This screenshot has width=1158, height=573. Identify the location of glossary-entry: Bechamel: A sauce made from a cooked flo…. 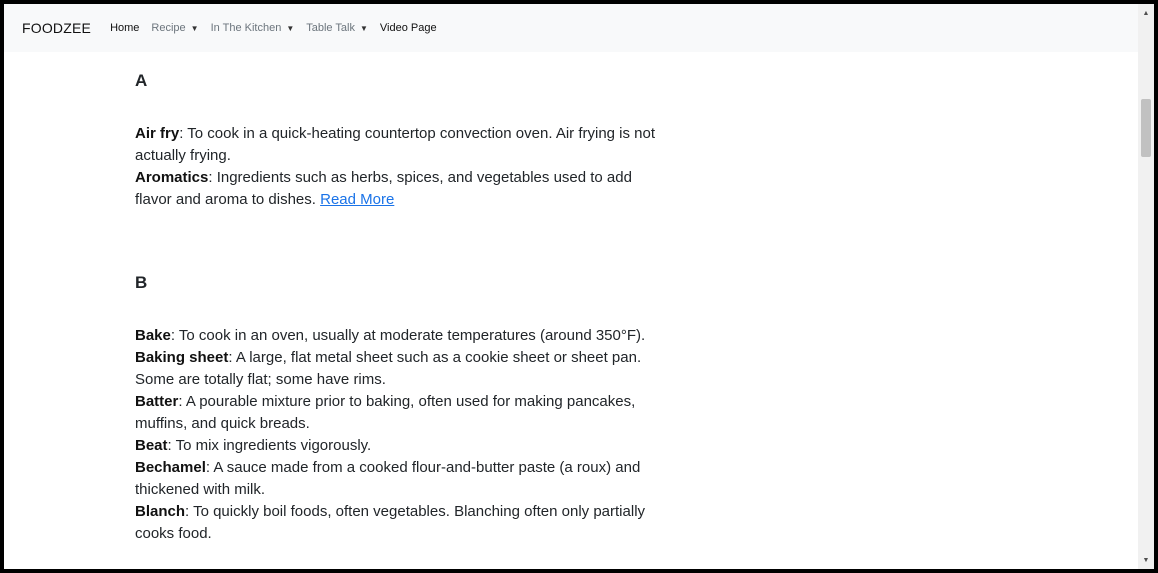
(400, 479).